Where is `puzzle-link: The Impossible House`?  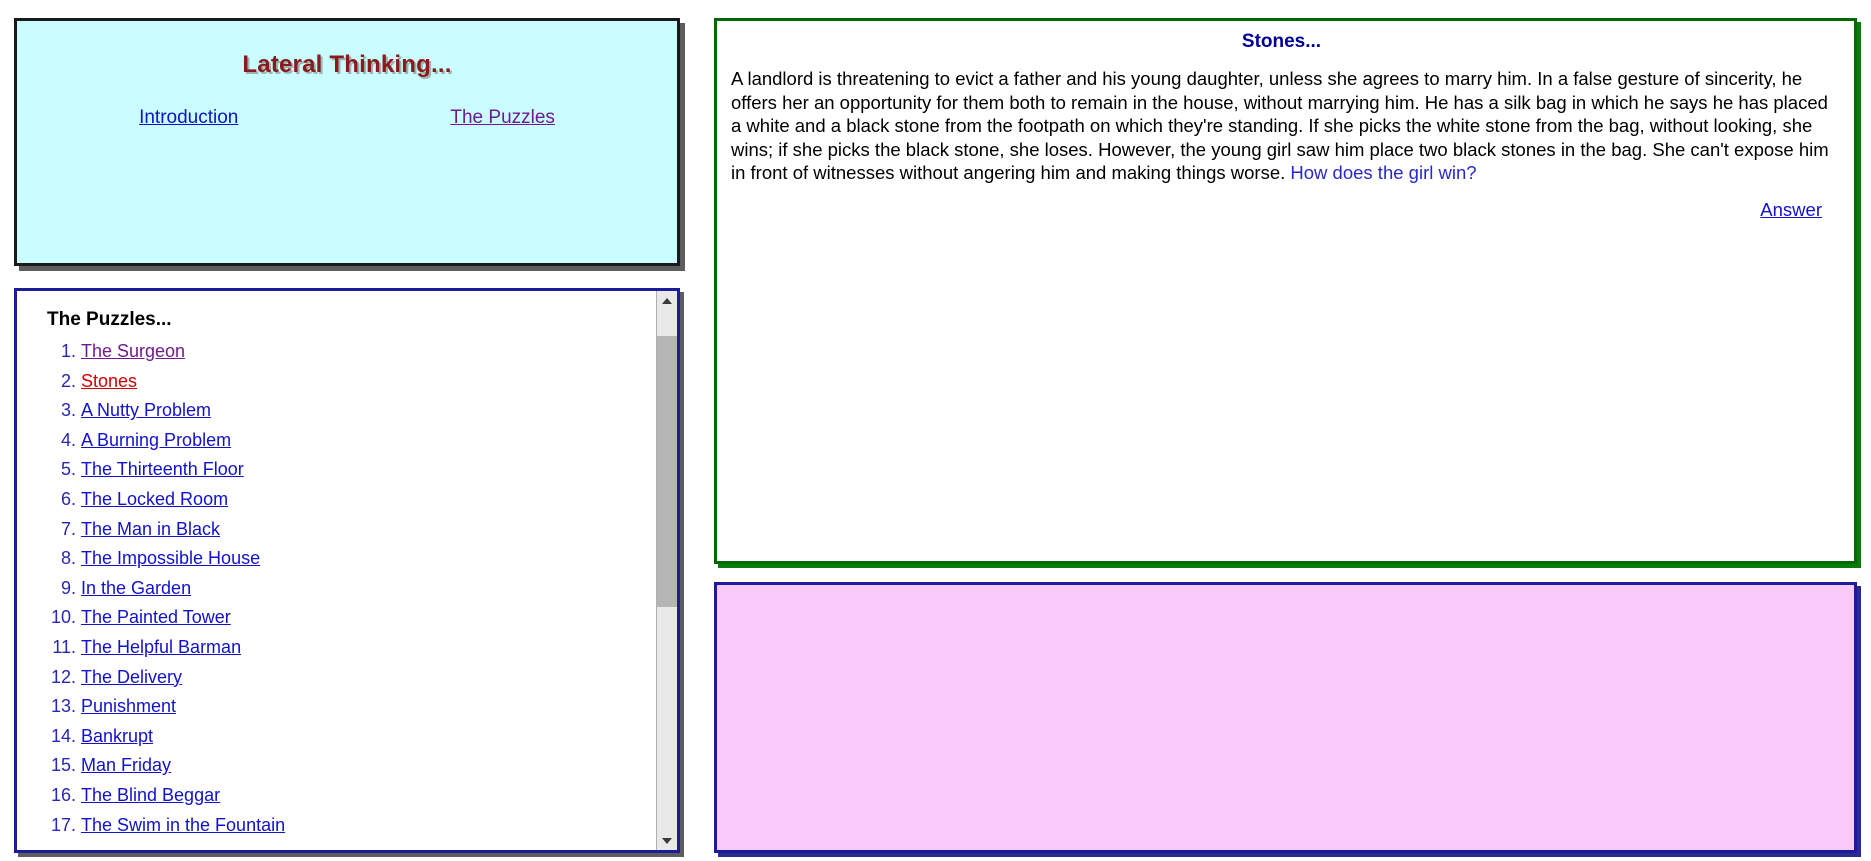 puzzle-link: The Impossible House is located at coordinates (170, 558).